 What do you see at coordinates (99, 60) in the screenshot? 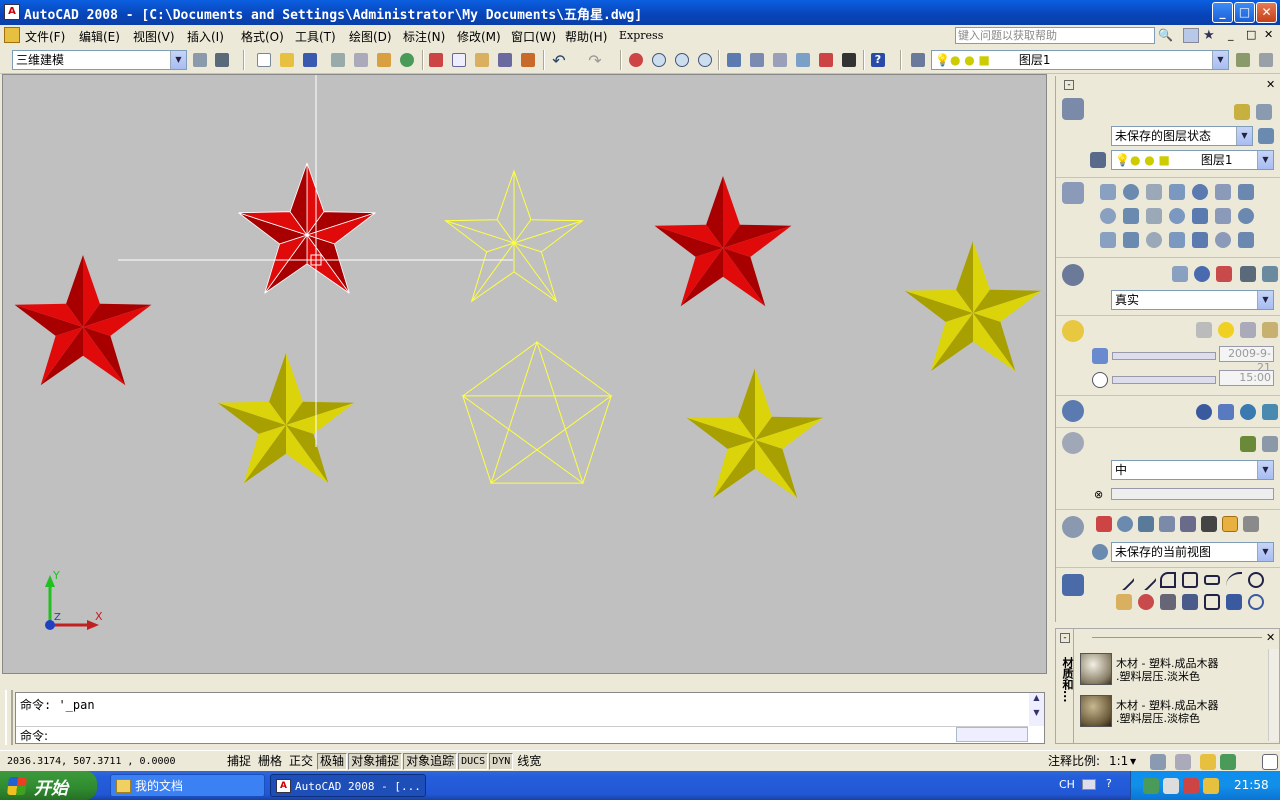
I see `workspace-dropdown: 三维建模 ▼` at bounding box center [99, 60].